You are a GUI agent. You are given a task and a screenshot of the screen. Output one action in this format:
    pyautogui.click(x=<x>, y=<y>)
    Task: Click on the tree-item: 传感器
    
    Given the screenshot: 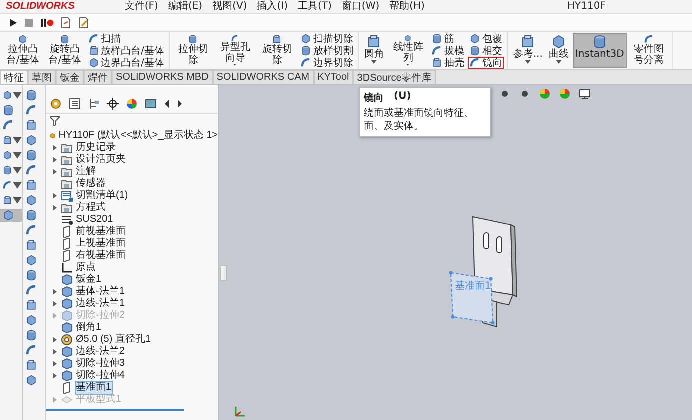 What is the action you would take?
    pyautogui.click(x=91, y=184)
    